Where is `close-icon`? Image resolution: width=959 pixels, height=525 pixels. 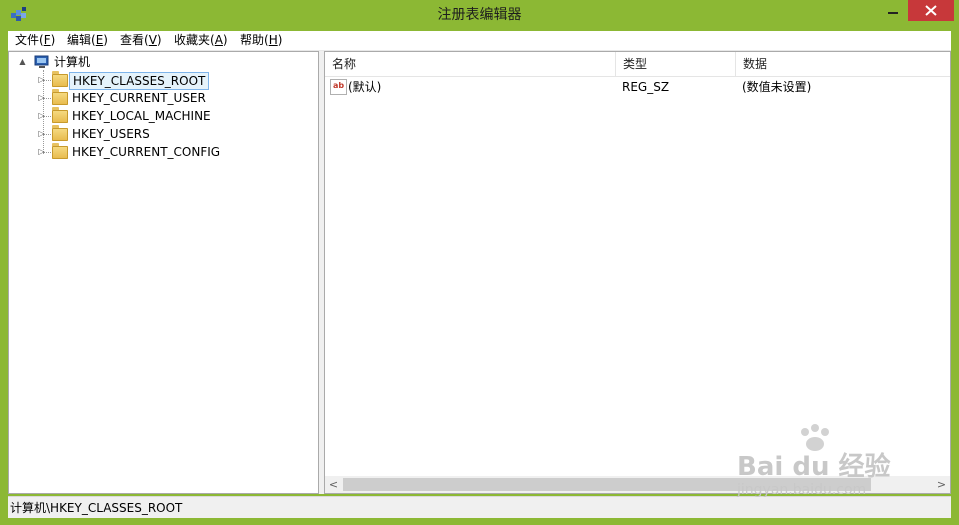 close-icon is located at coordinates (931, 10).